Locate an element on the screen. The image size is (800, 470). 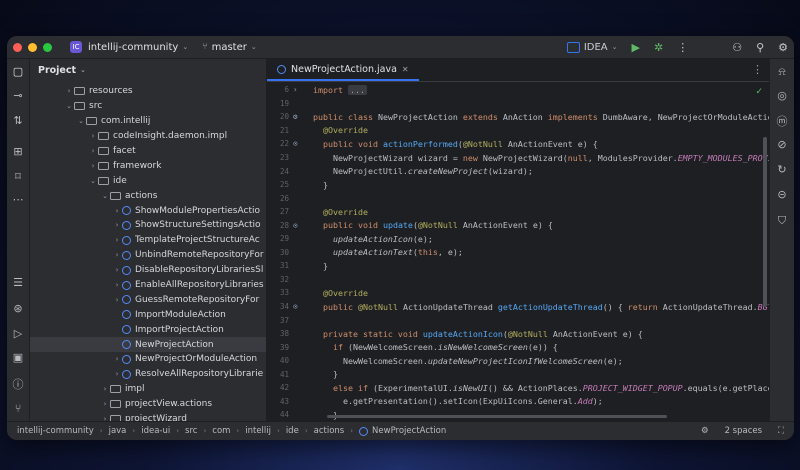
tree-item: ⌄ src is located at coordinates (148, 106).